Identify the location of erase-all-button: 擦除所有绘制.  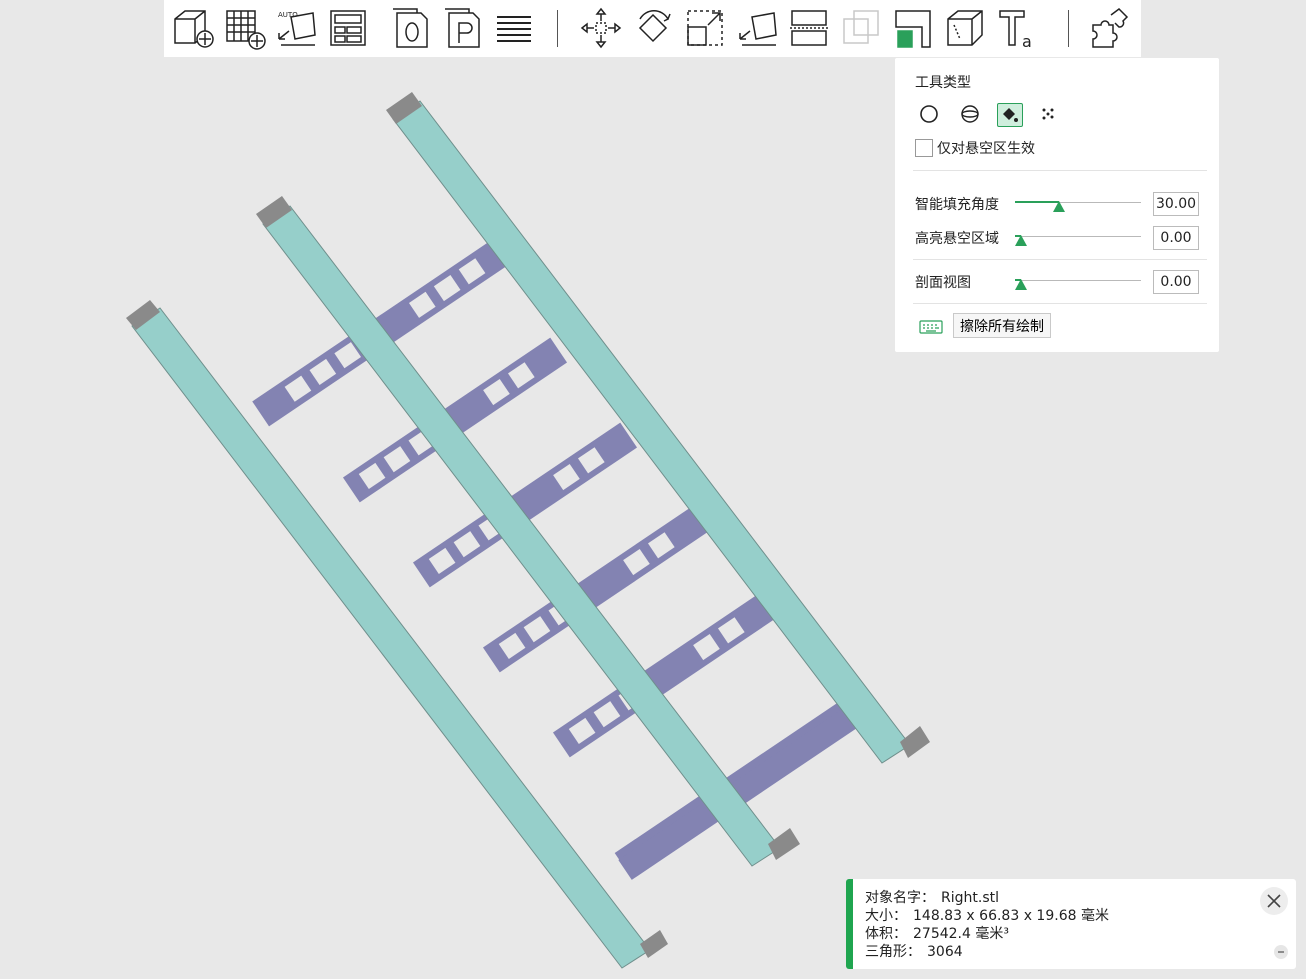
(1002, 325).